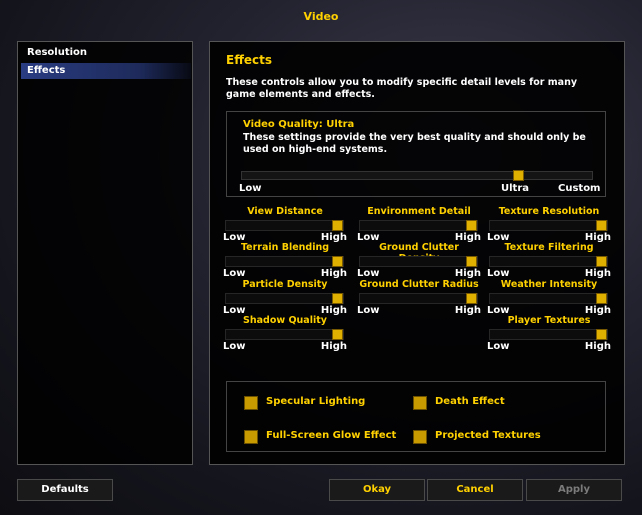  What do you see at coordinates (475, 490) in the screenshot?
I see `cancel-button: Cancel` at bounding box center [475, 490].